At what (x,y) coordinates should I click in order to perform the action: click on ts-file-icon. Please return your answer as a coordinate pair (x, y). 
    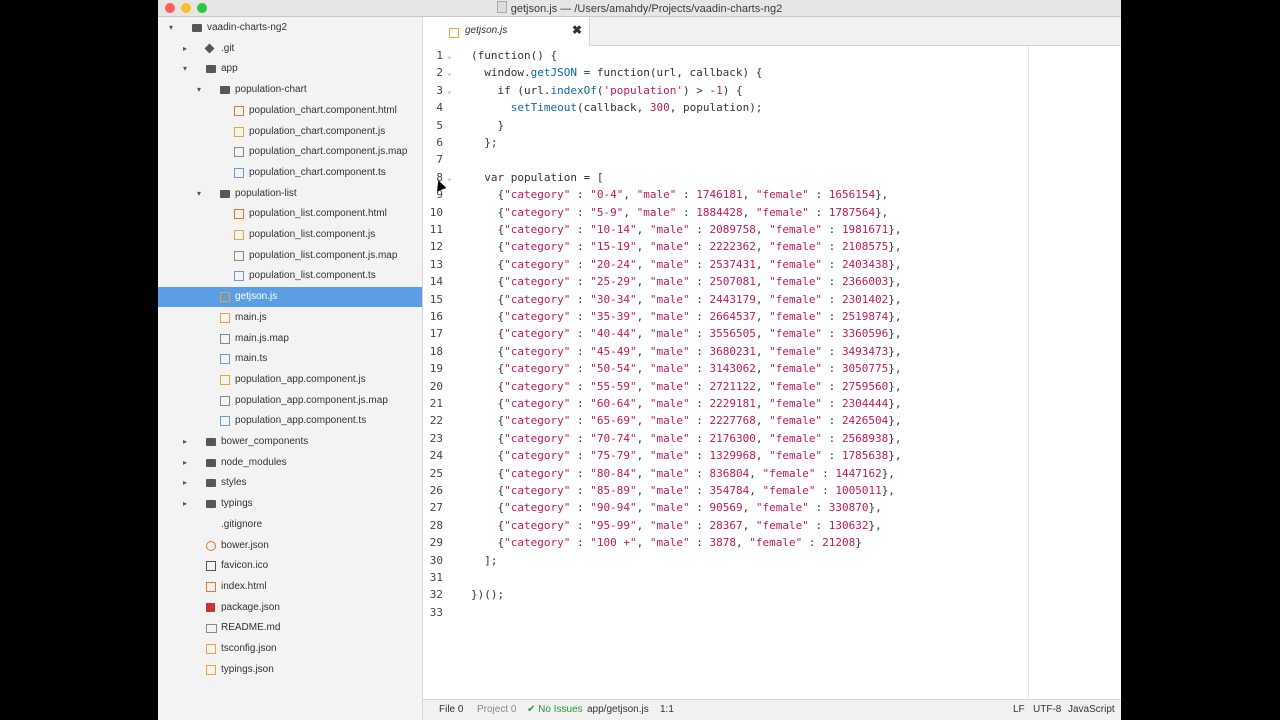
    Looking at the image, I should click on (239, 172).